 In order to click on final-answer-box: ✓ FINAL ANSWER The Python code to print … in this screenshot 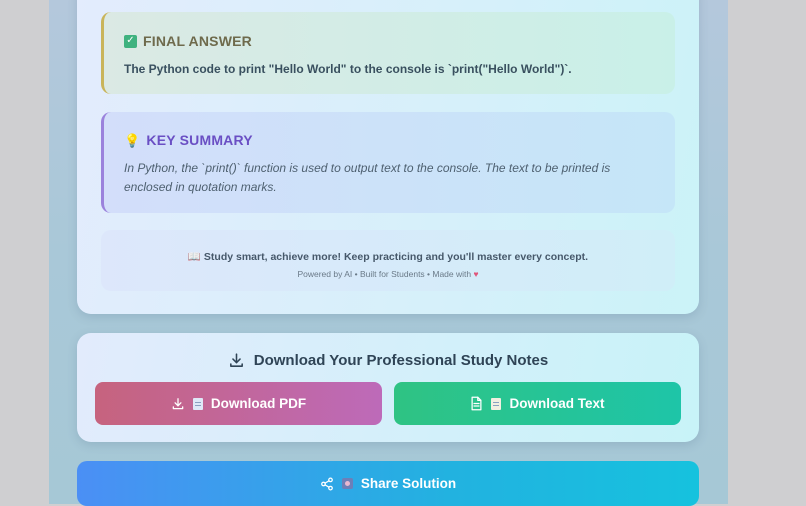, I will do `click(388, 53)`.